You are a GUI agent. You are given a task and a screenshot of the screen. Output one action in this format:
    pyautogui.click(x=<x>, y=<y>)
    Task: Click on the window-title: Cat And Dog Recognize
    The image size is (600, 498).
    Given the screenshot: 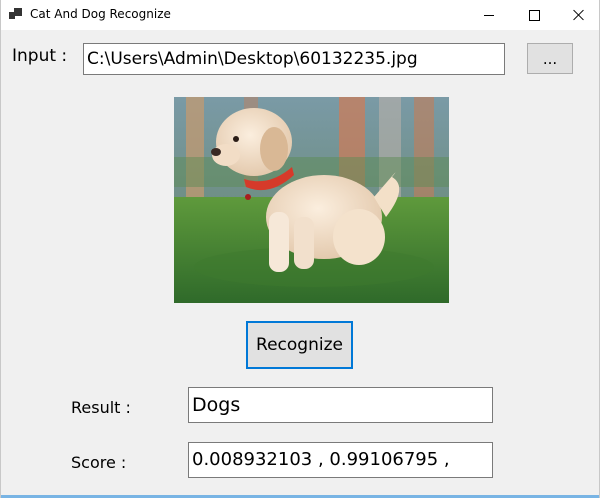 What is the action you would take?
    pyautogui.click(x=100, y=14)
    